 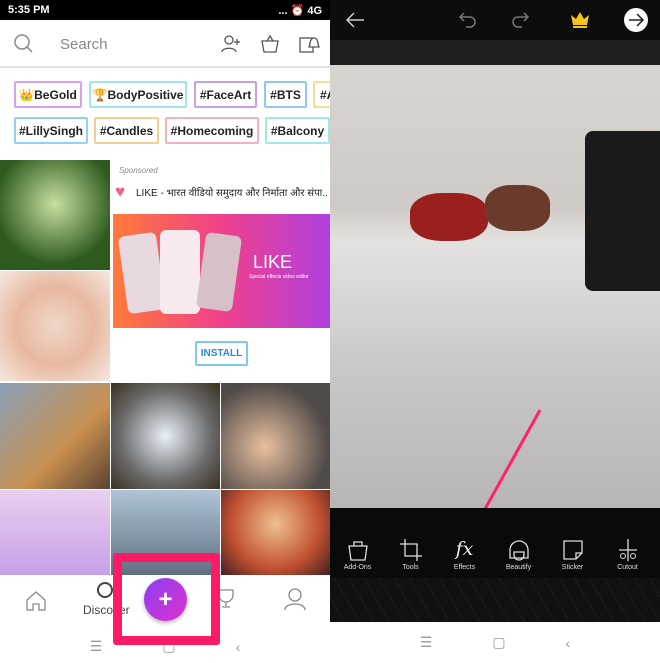 I want to click on redo-icon, so click(x=519, y=20).